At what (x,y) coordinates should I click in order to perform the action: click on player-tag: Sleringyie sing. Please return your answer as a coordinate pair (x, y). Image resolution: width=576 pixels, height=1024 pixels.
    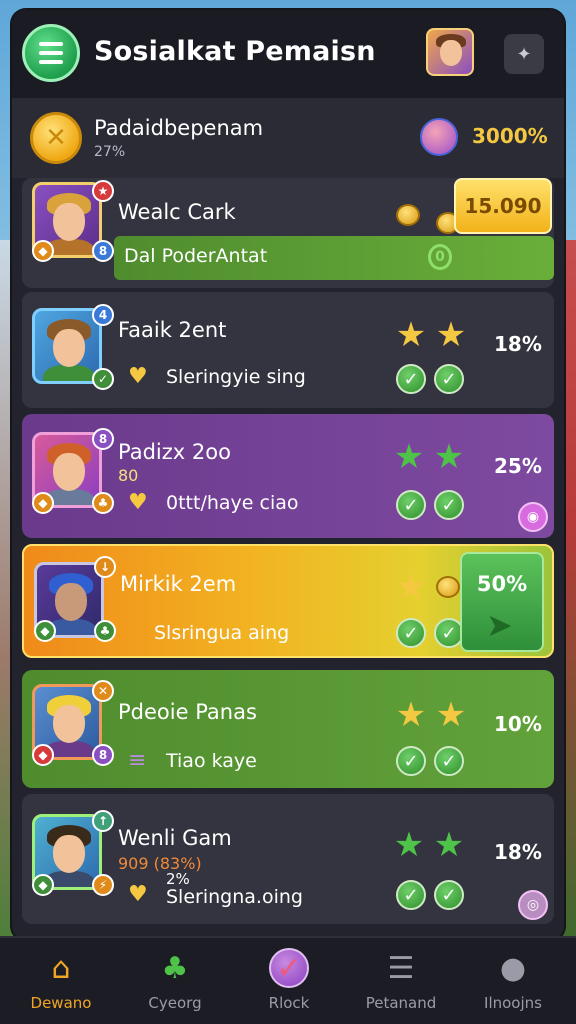
    Looking at the image, I should click on (236, 377).